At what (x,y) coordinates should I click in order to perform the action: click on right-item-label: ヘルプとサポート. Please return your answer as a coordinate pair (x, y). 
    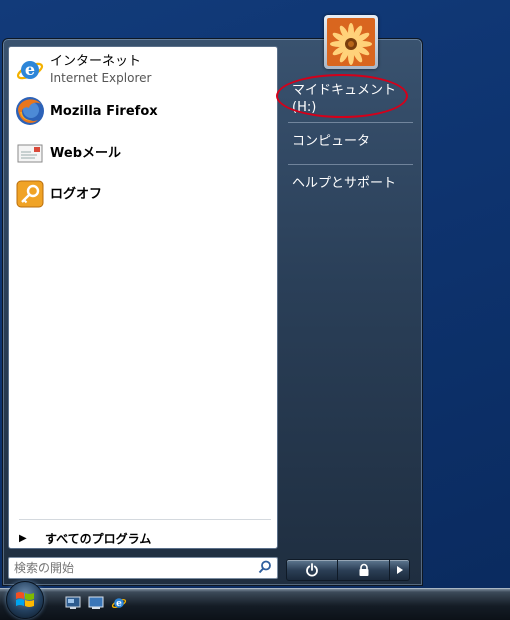
    Looking at the image, I should click on (344, 183).